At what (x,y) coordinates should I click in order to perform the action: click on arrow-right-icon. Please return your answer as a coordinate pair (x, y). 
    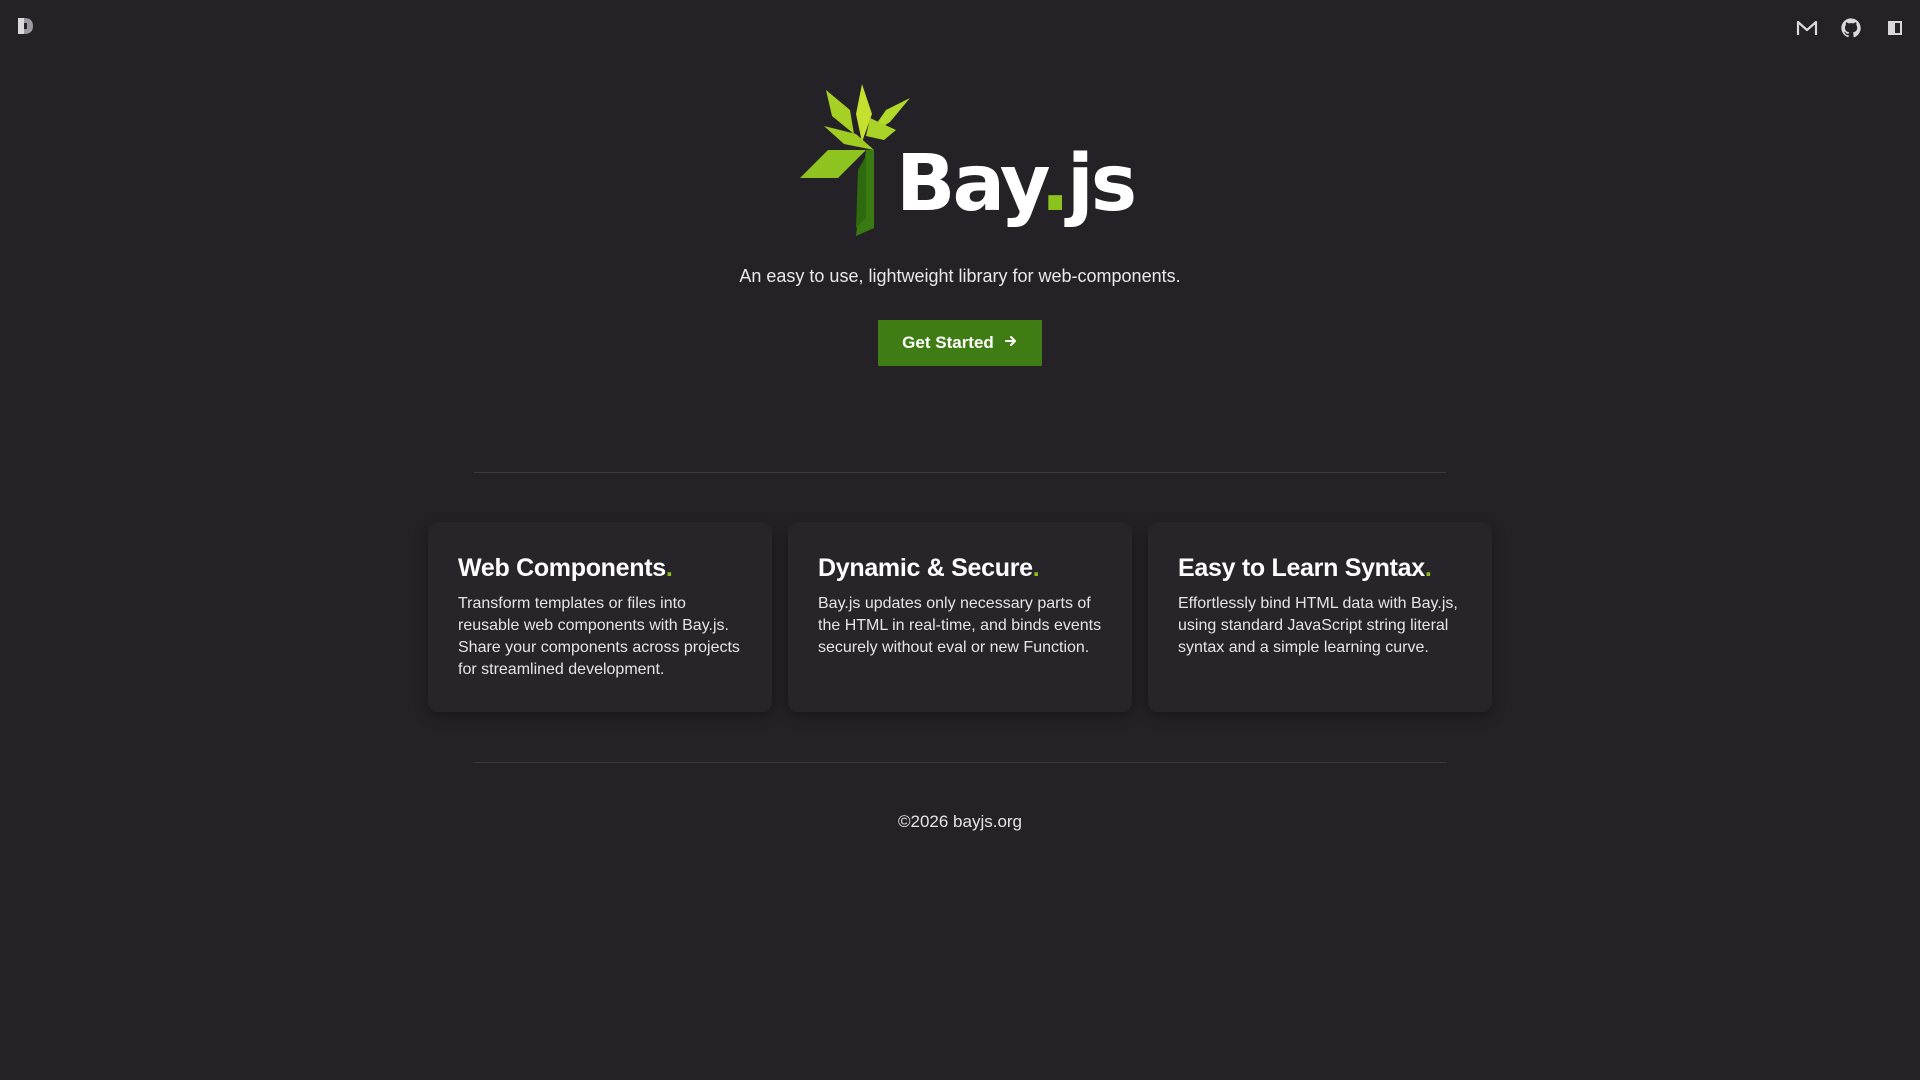
    Looking at the image, I should click on (1011, 343).